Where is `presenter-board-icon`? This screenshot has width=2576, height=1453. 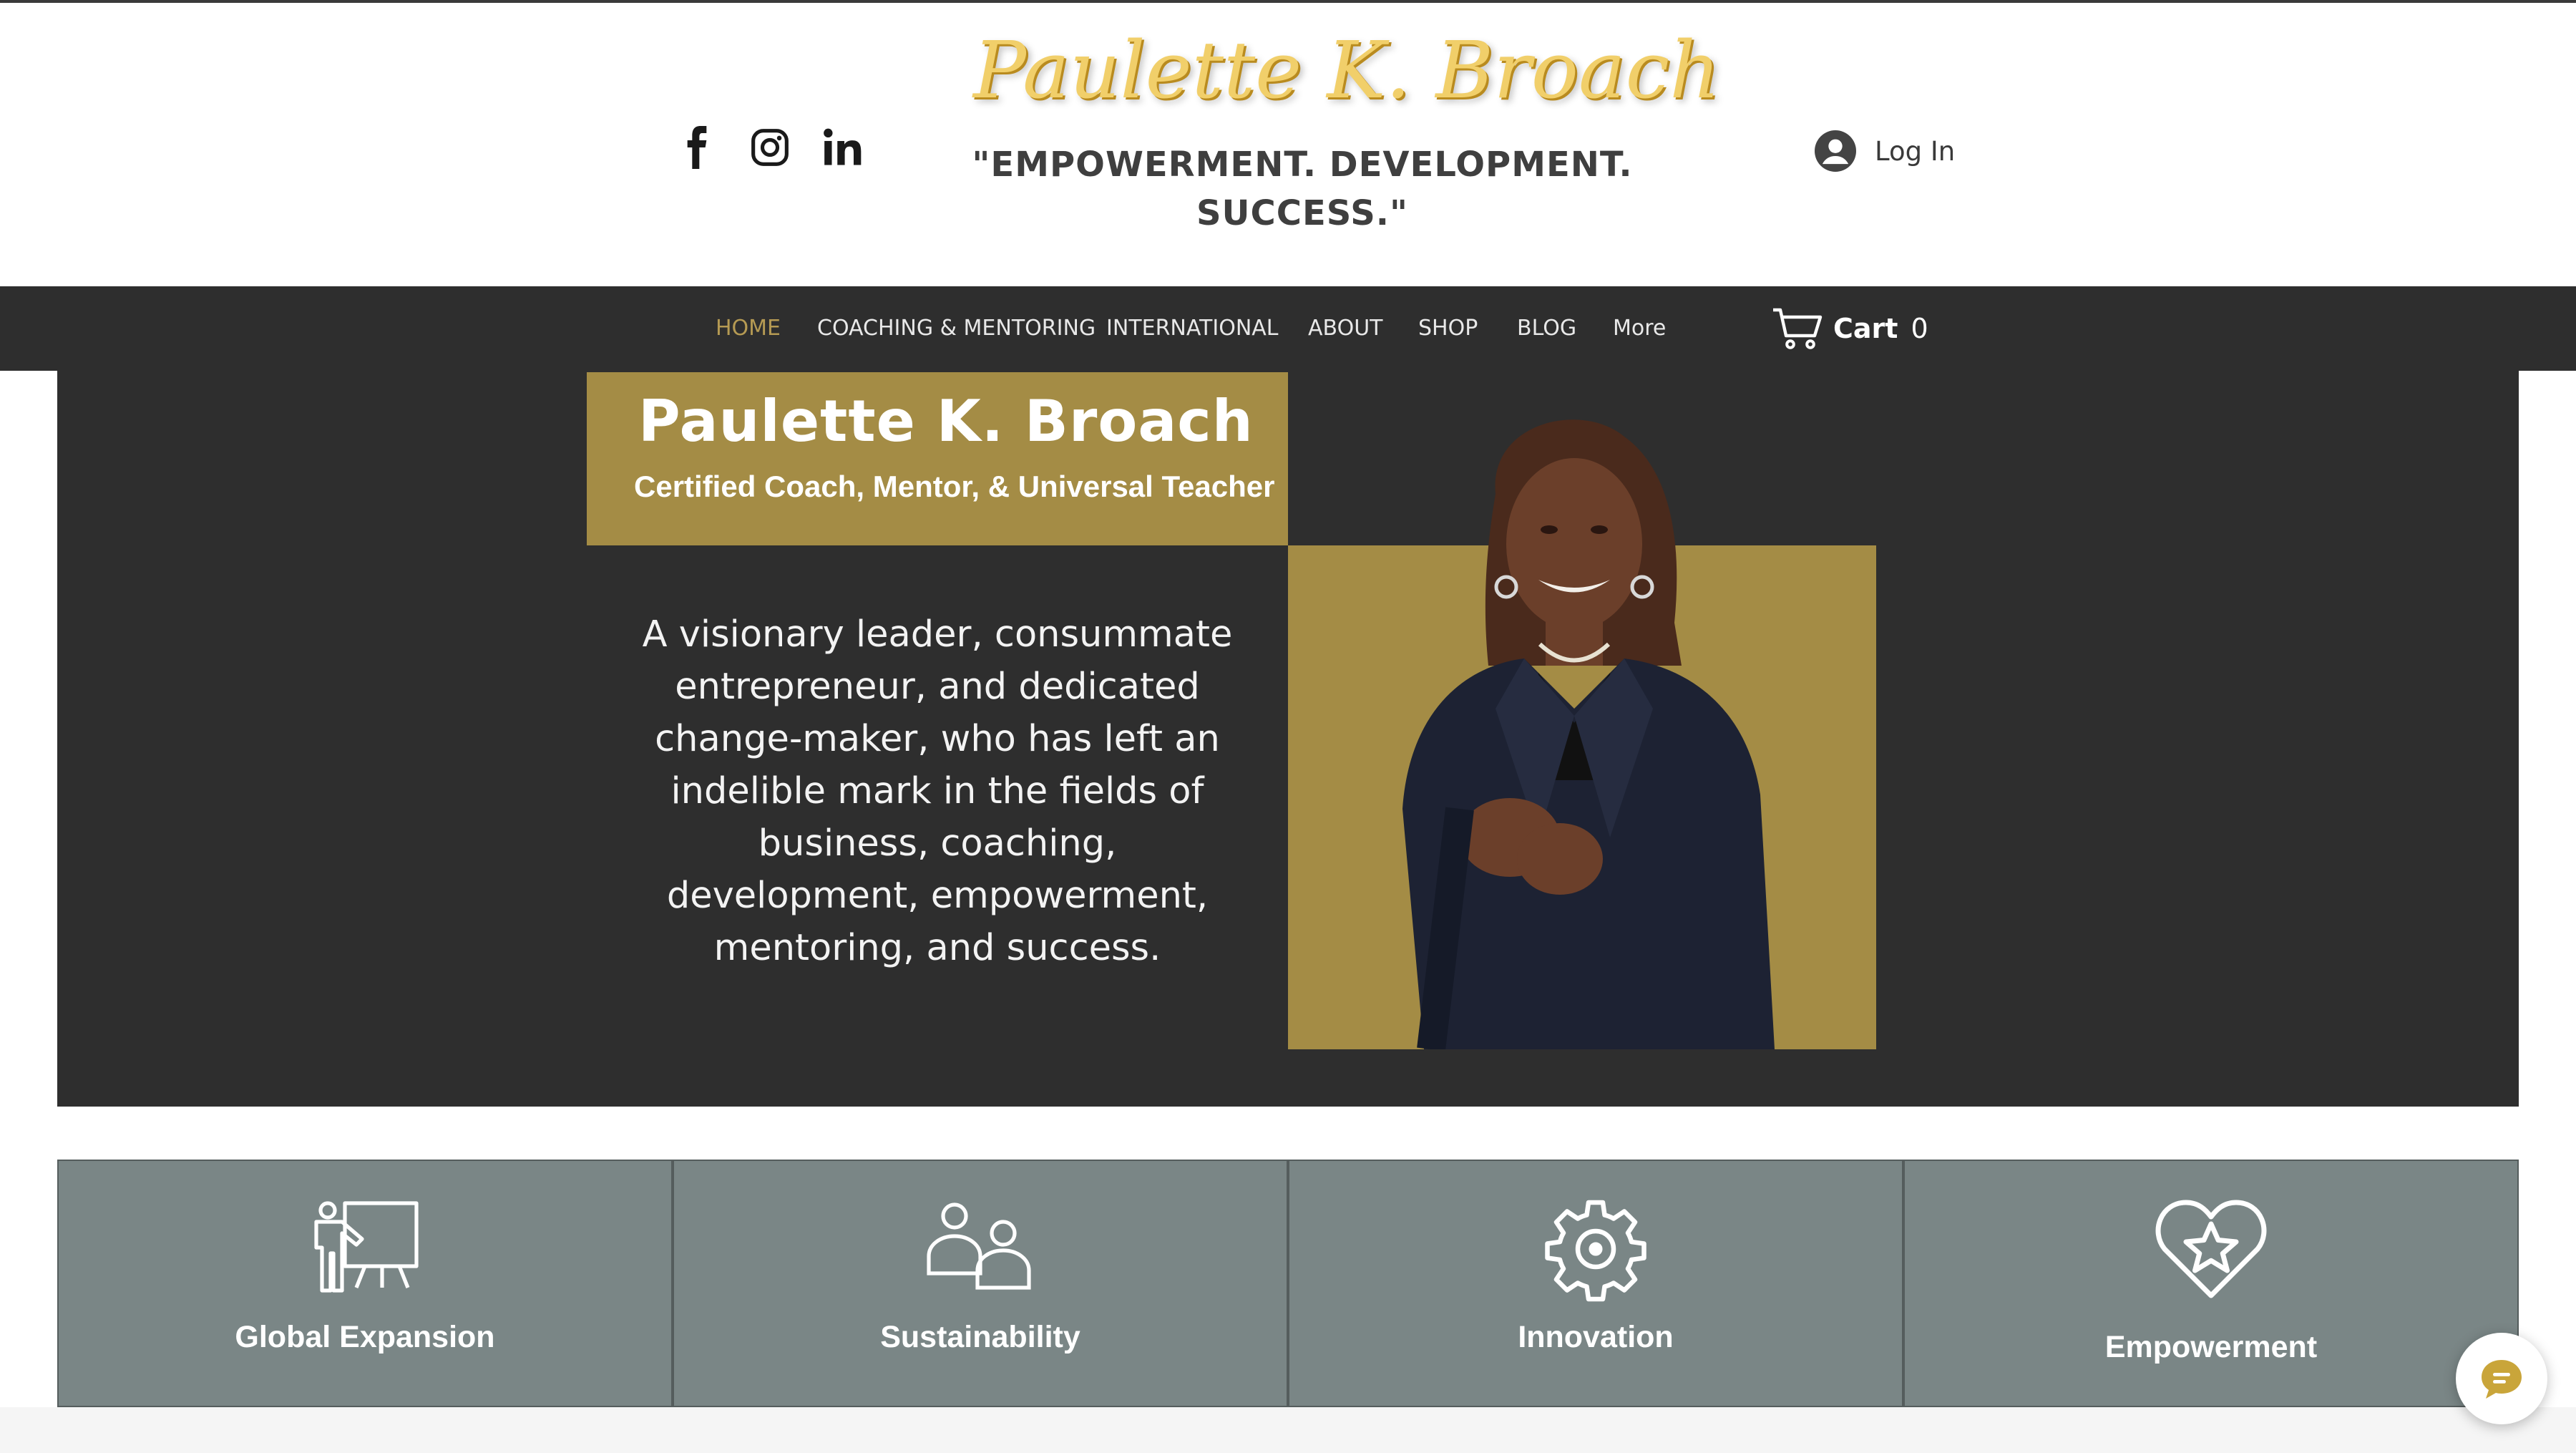 presenter-board-icon is located at coordinates (365, 1249).